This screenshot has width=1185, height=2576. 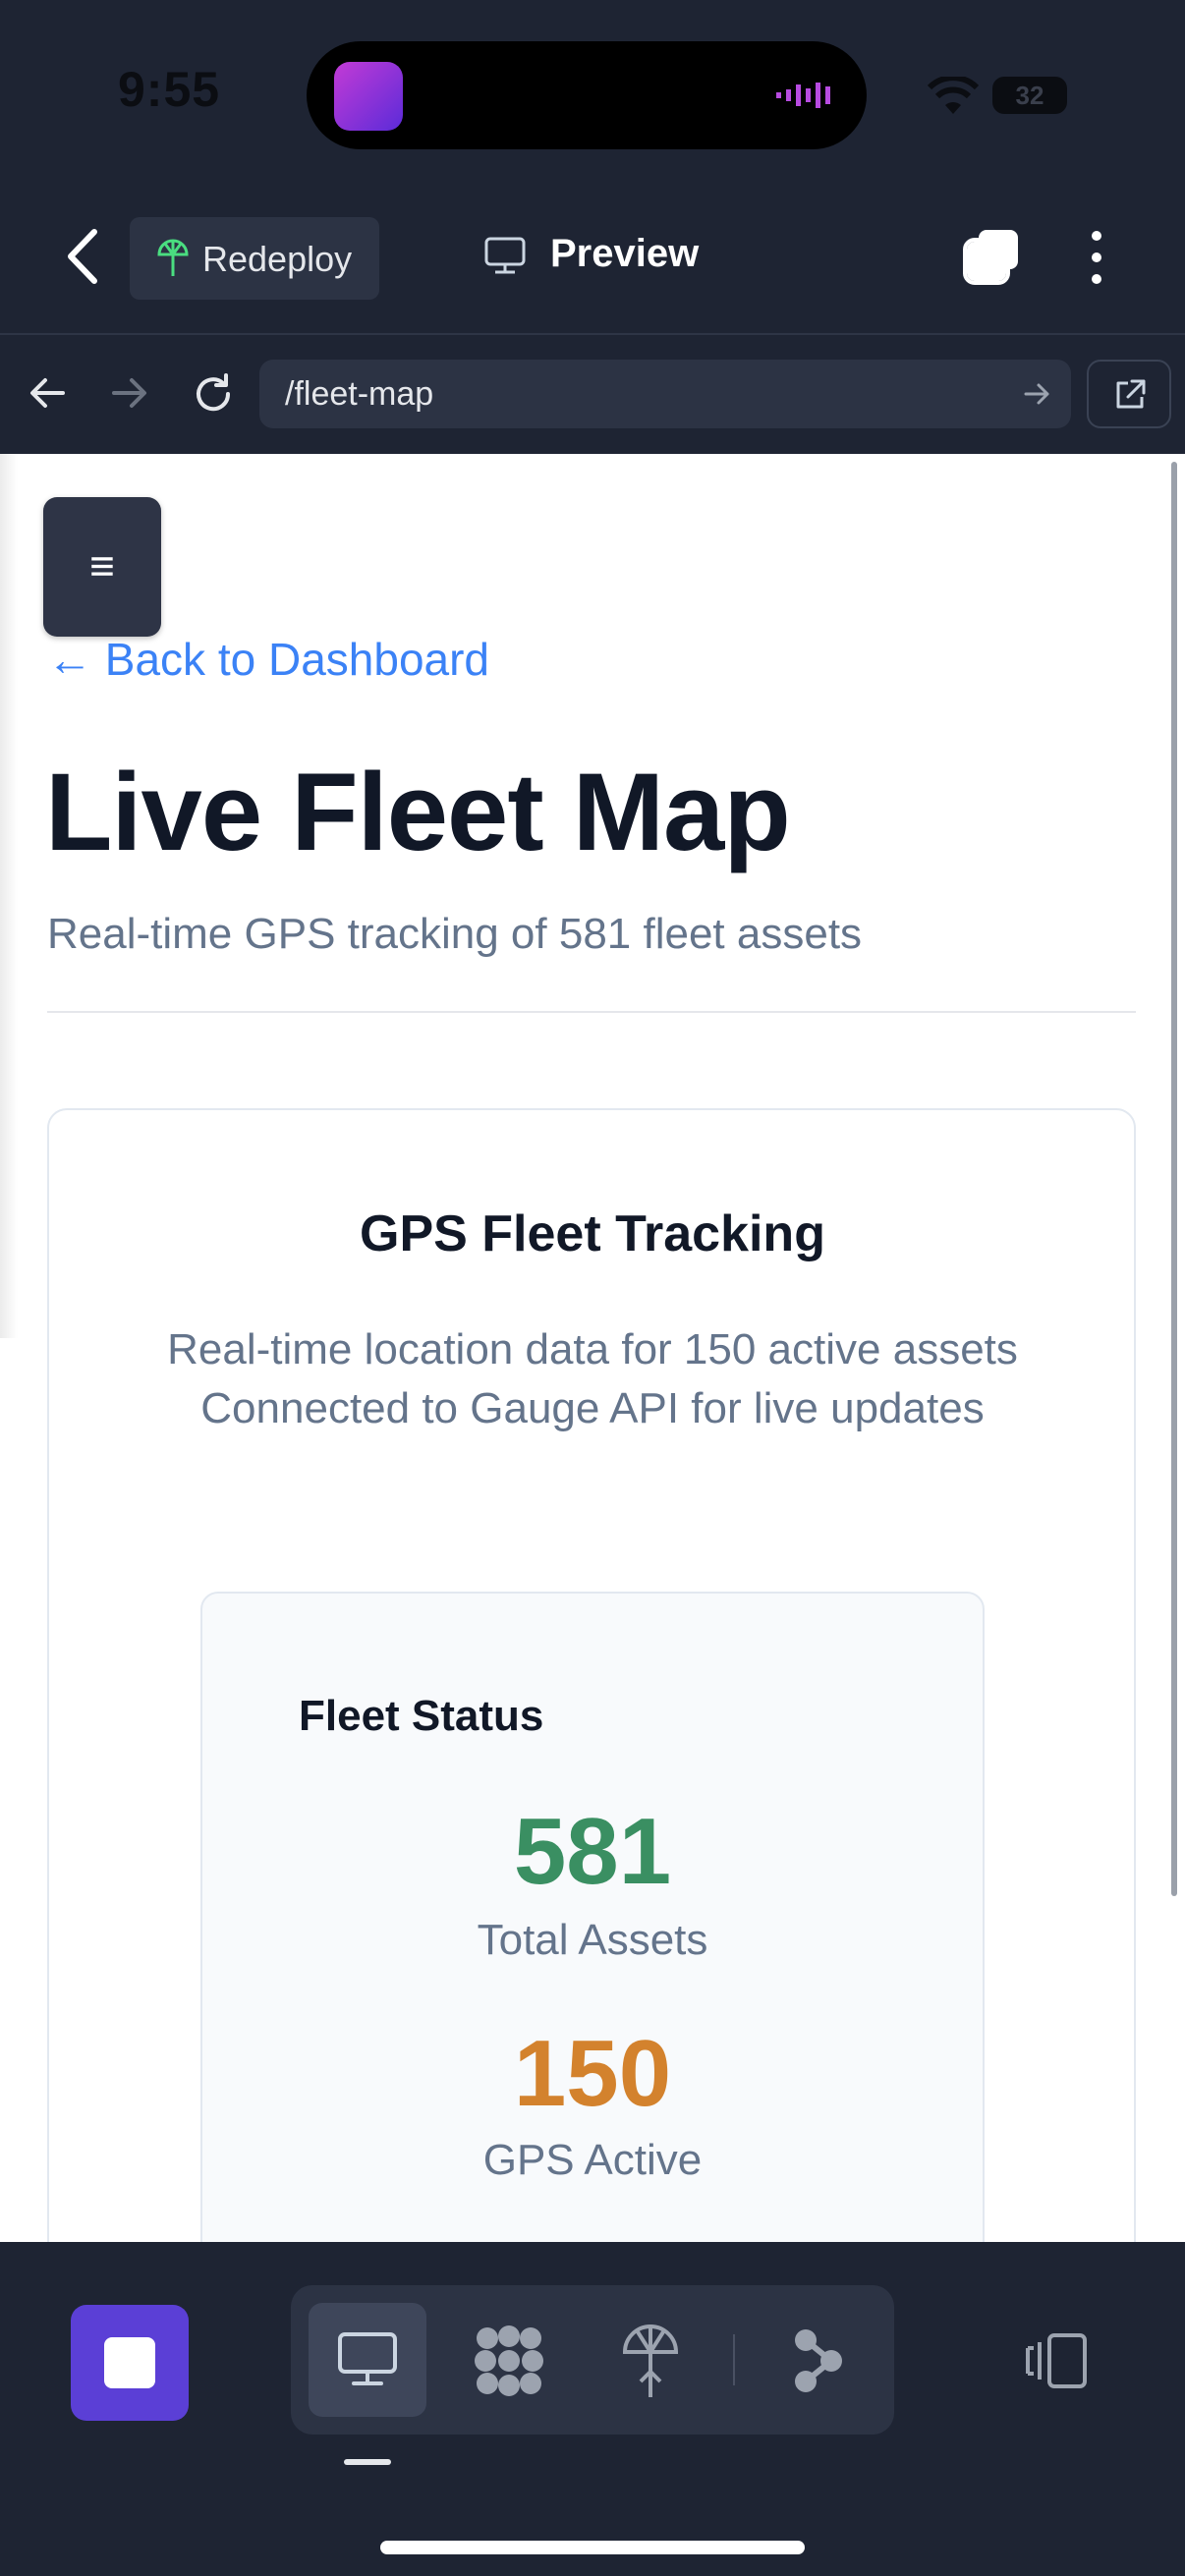 I want to click on home-indicator, so click(x=592, y=2547).